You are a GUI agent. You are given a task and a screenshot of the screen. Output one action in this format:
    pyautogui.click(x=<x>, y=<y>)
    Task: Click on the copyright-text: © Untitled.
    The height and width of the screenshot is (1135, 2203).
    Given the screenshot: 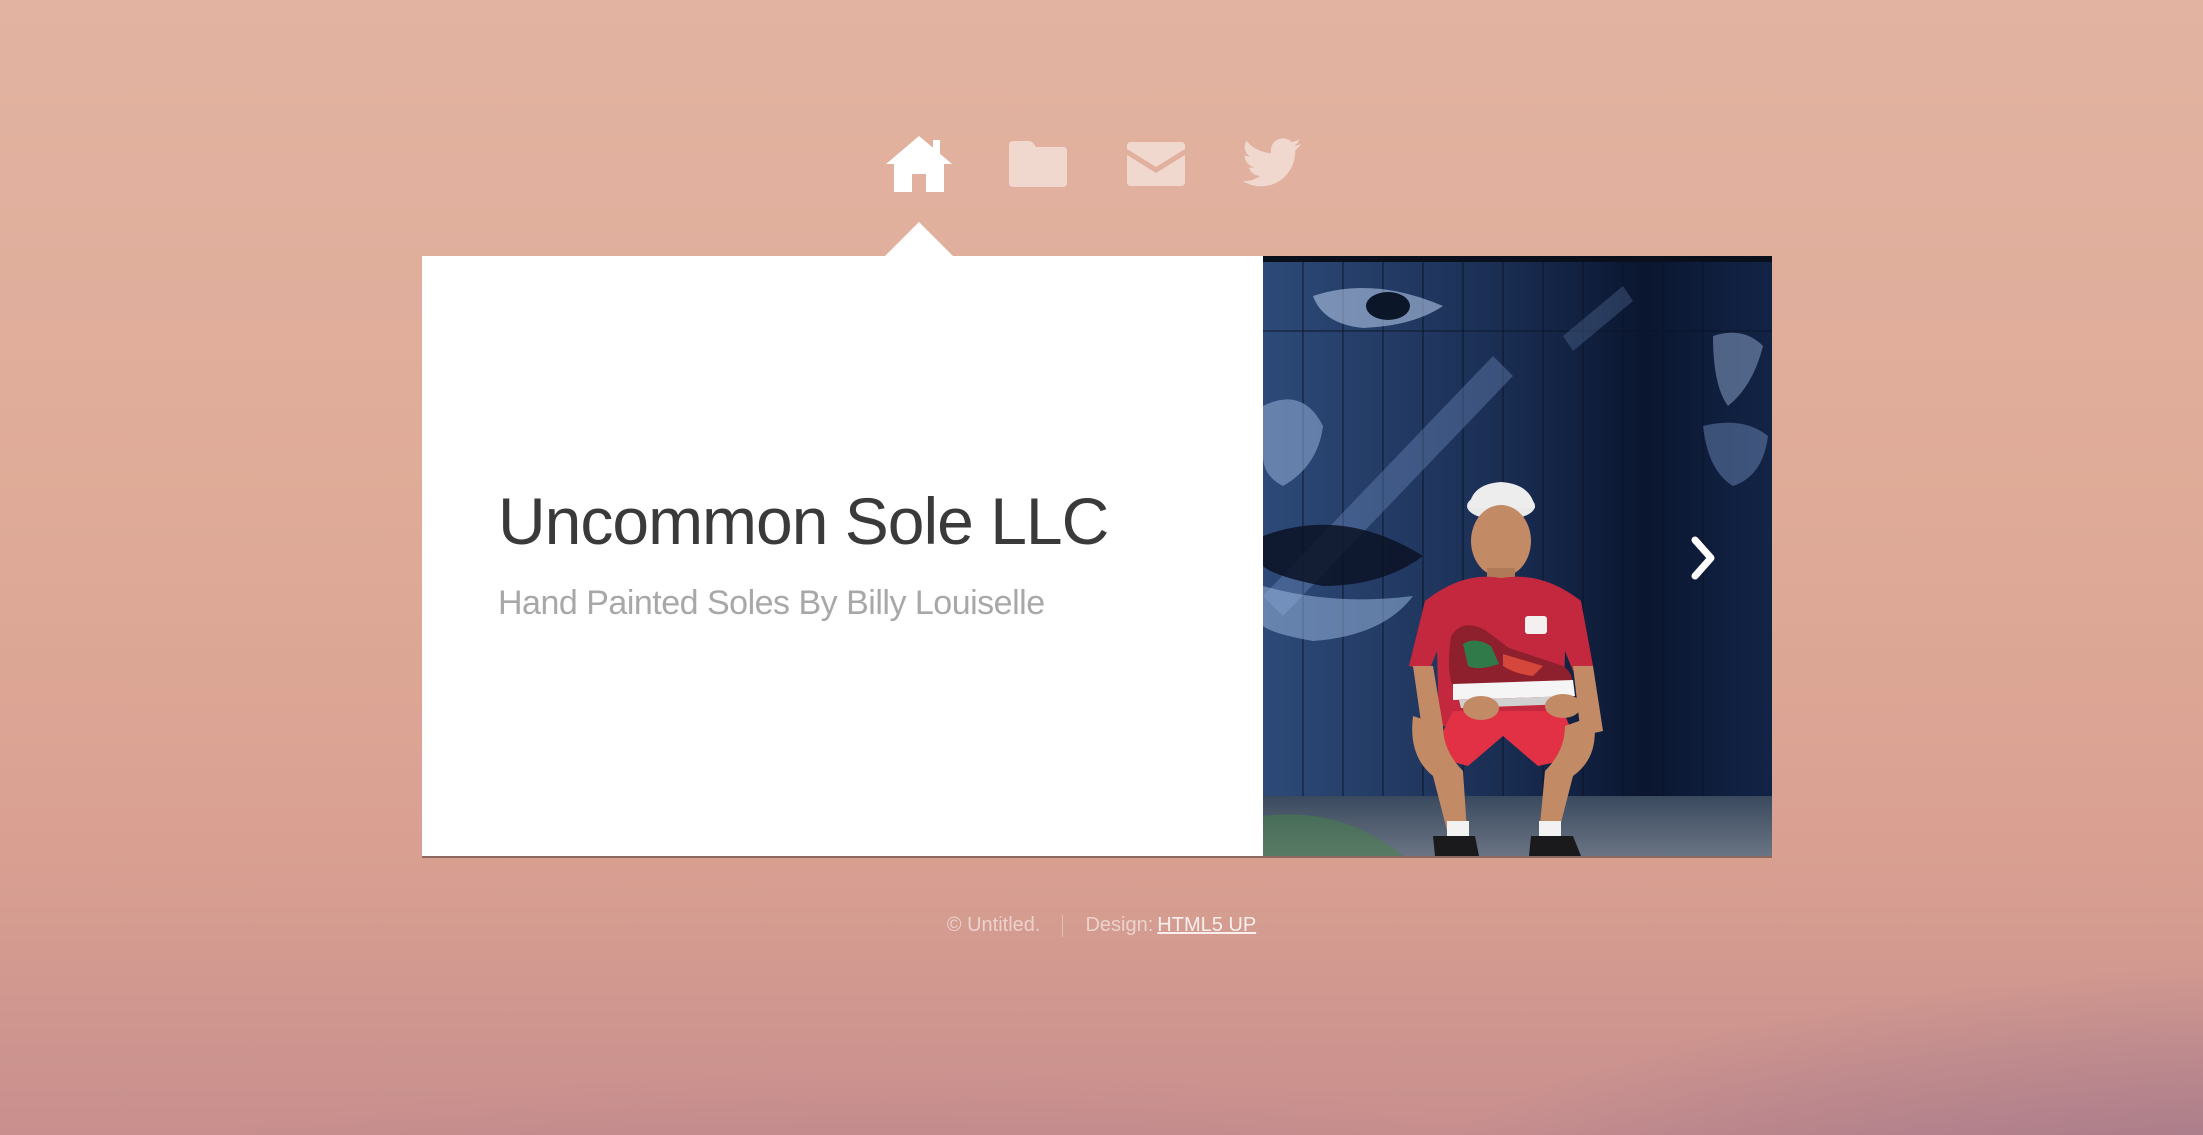 What is the action you would take?
    pyautogui.click(x=993, y=925)
    